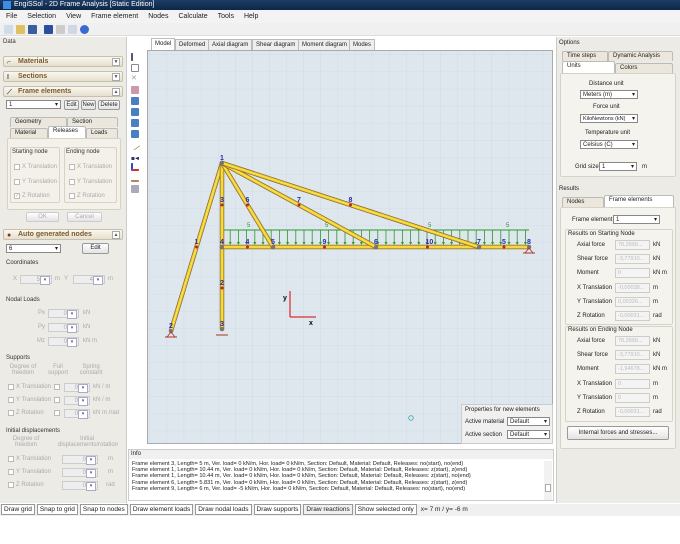  Describe the element at coordinates (41, 16) in the screenshot. I see `menu-selection: Selection` at that location.